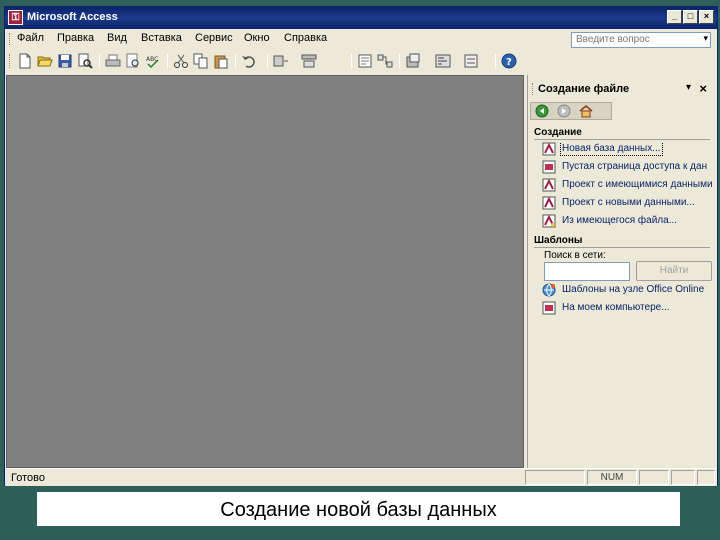 The height and width of the screenshot is (540, 720). I want to click on status-bar: Готово NUM, so click(361, 477).